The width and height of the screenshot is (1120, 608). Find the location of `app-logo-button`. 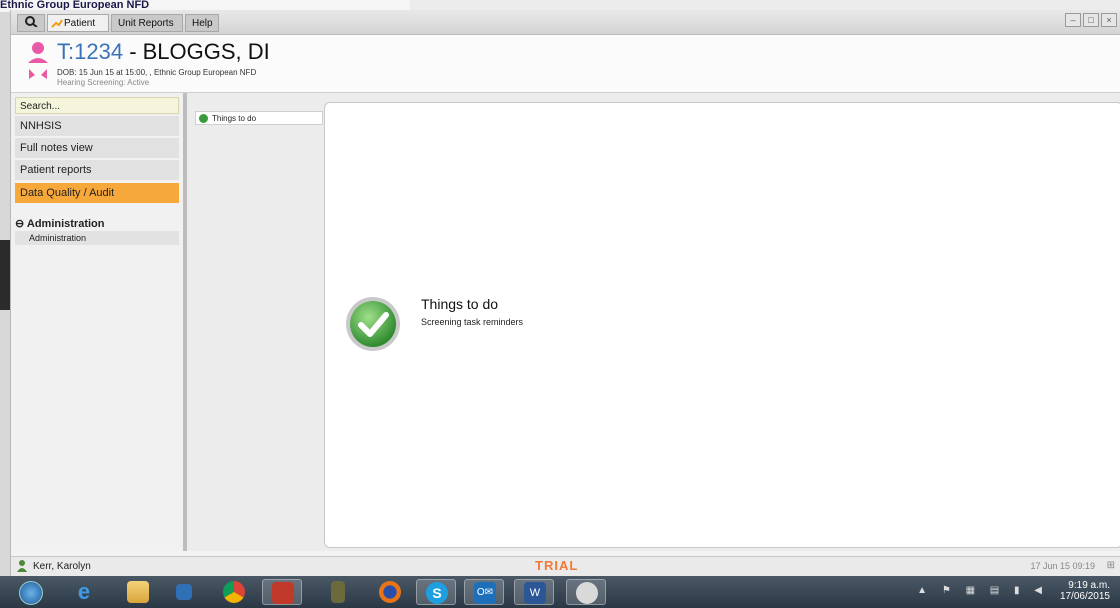

app-logo-button is located at coordinates (31, 23).